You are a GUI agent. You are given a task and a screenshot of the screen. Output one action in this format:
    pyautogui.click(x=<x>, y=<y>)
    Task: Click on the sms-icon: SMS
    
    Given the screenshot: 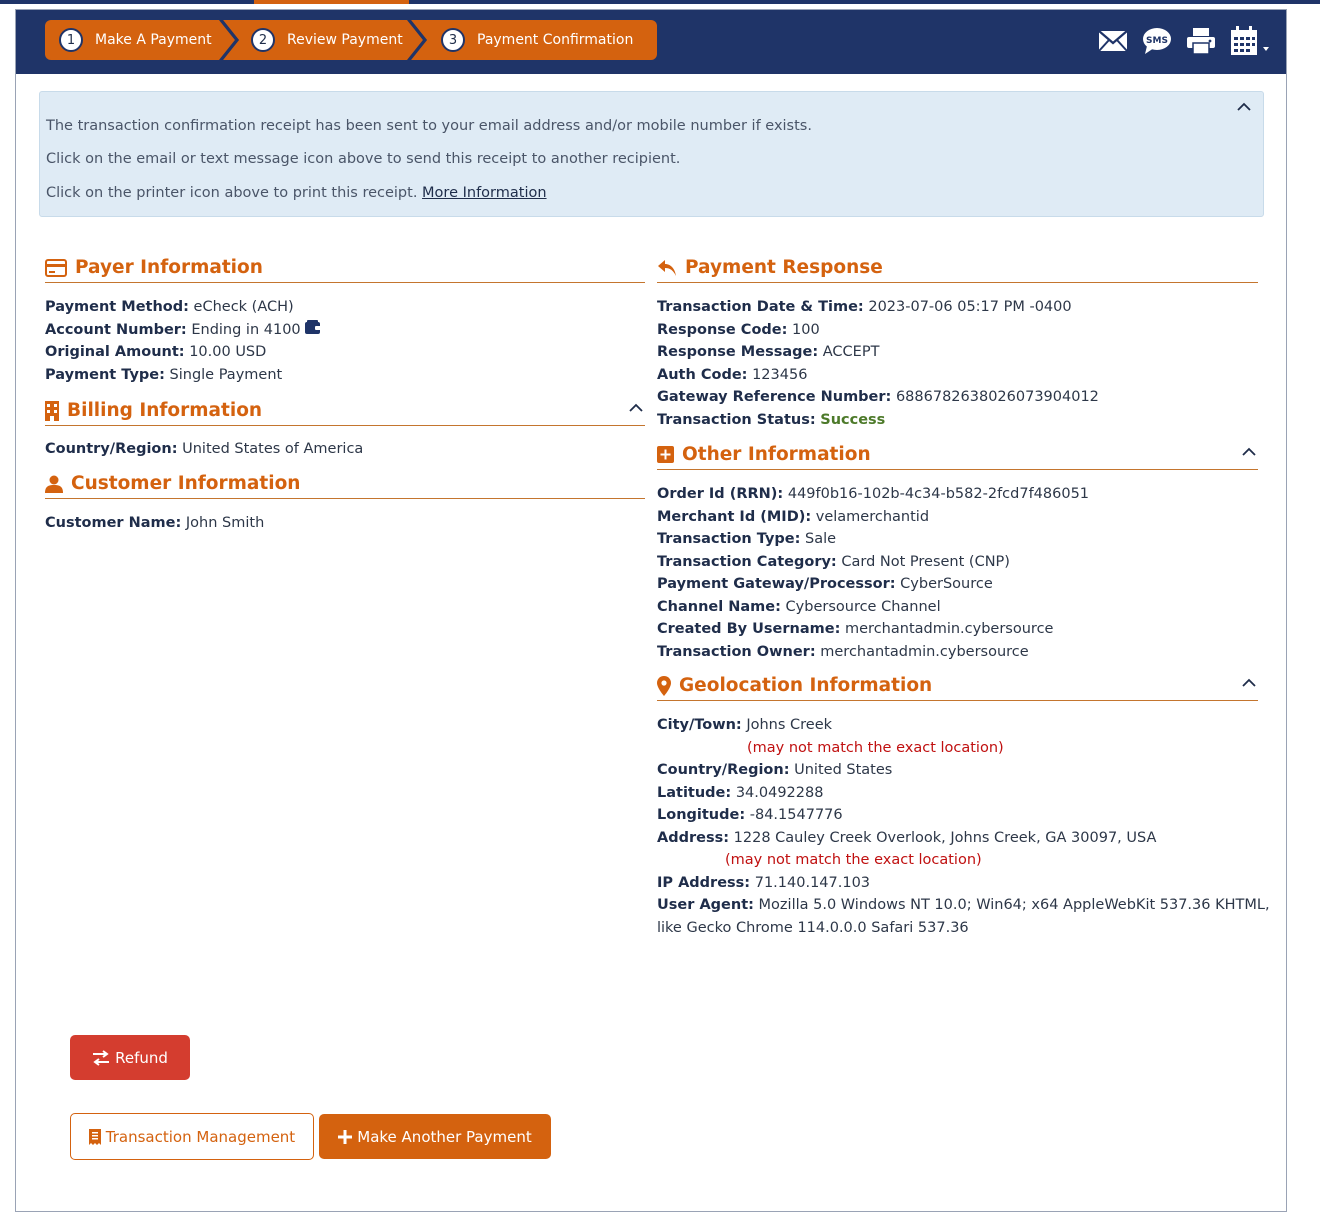 What is the action you would take?
    pyautogui.click(x=1157, y=41)
    